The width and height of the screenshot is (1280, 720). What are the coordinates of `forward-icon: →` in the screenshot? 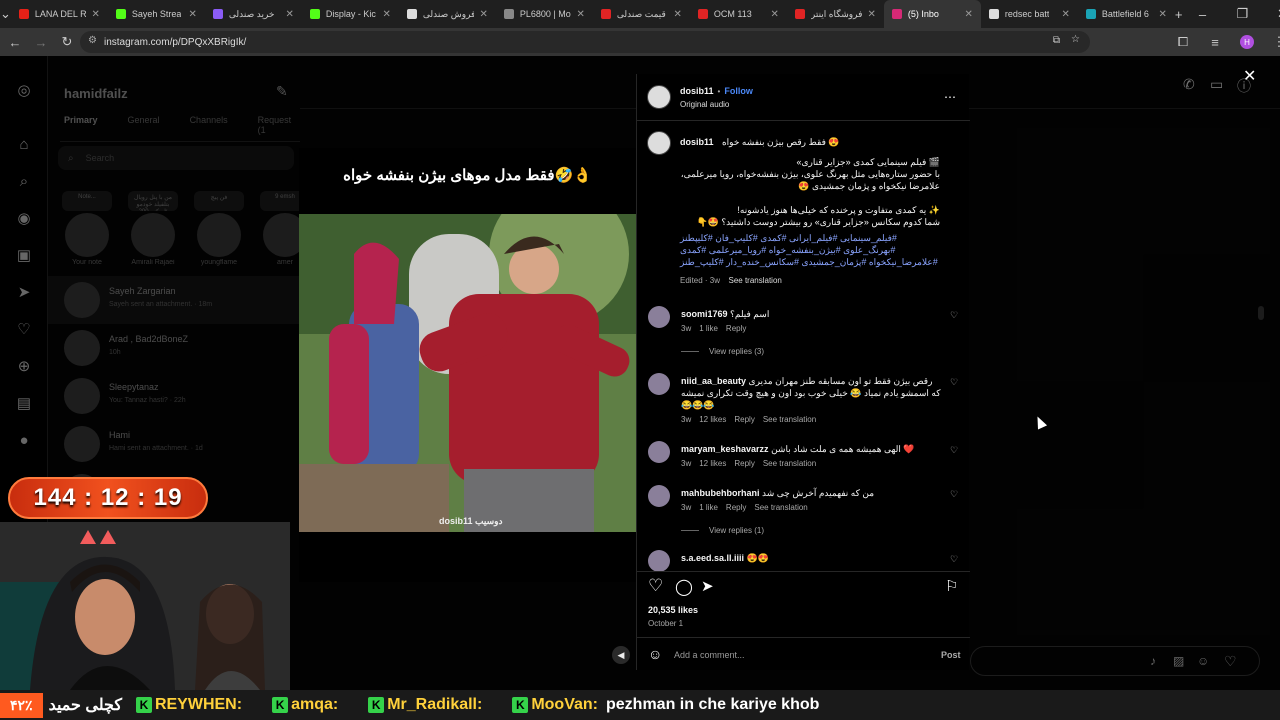 It's located at (41, 42).